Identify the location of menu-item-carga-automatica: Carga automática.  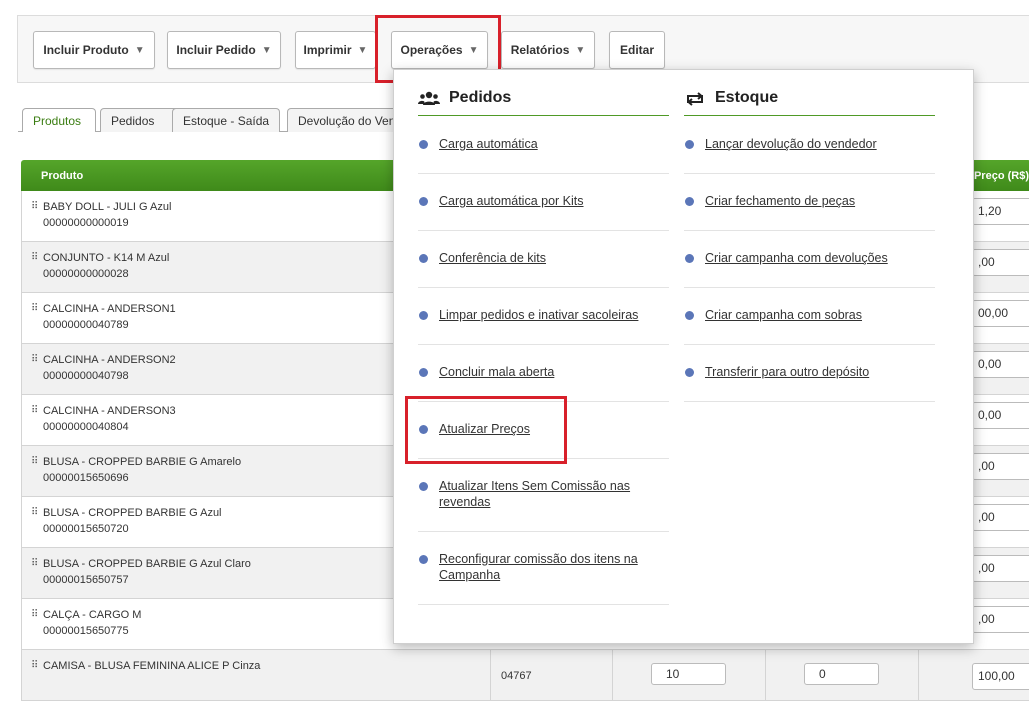
(543, 145).